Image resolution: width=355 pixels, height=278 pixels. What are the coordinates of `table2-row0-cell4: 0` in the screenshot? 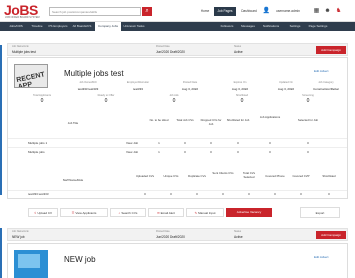 It's located at (249, 194).